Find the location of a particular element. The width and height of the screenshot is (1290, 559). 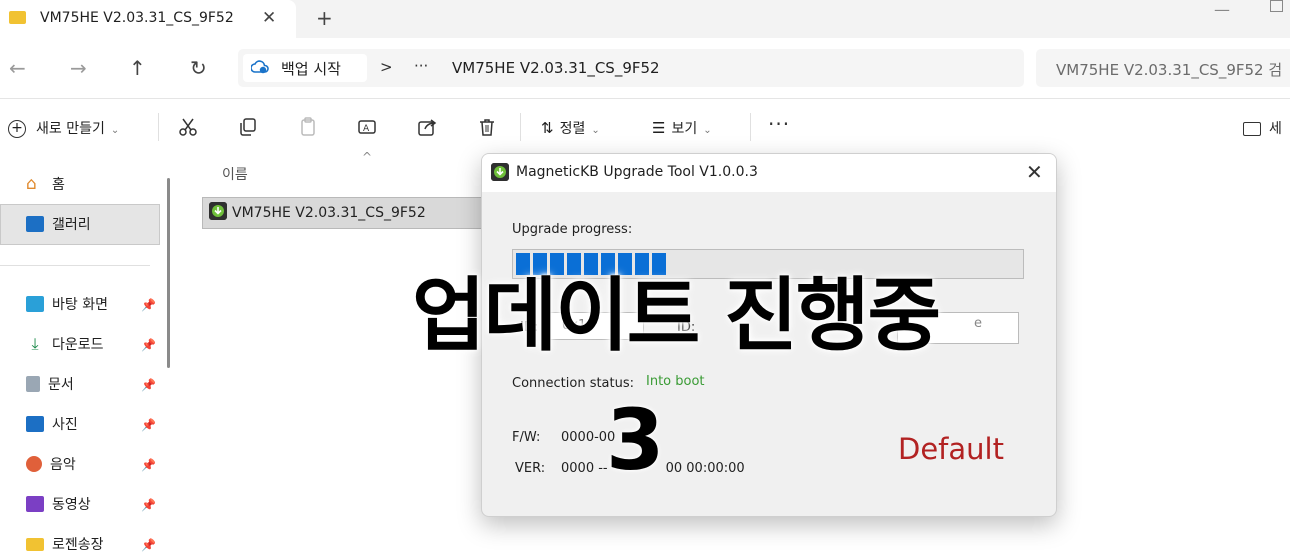

sidebar-item-desktop: 바탕 화면 is located at coordinates (67, 304).